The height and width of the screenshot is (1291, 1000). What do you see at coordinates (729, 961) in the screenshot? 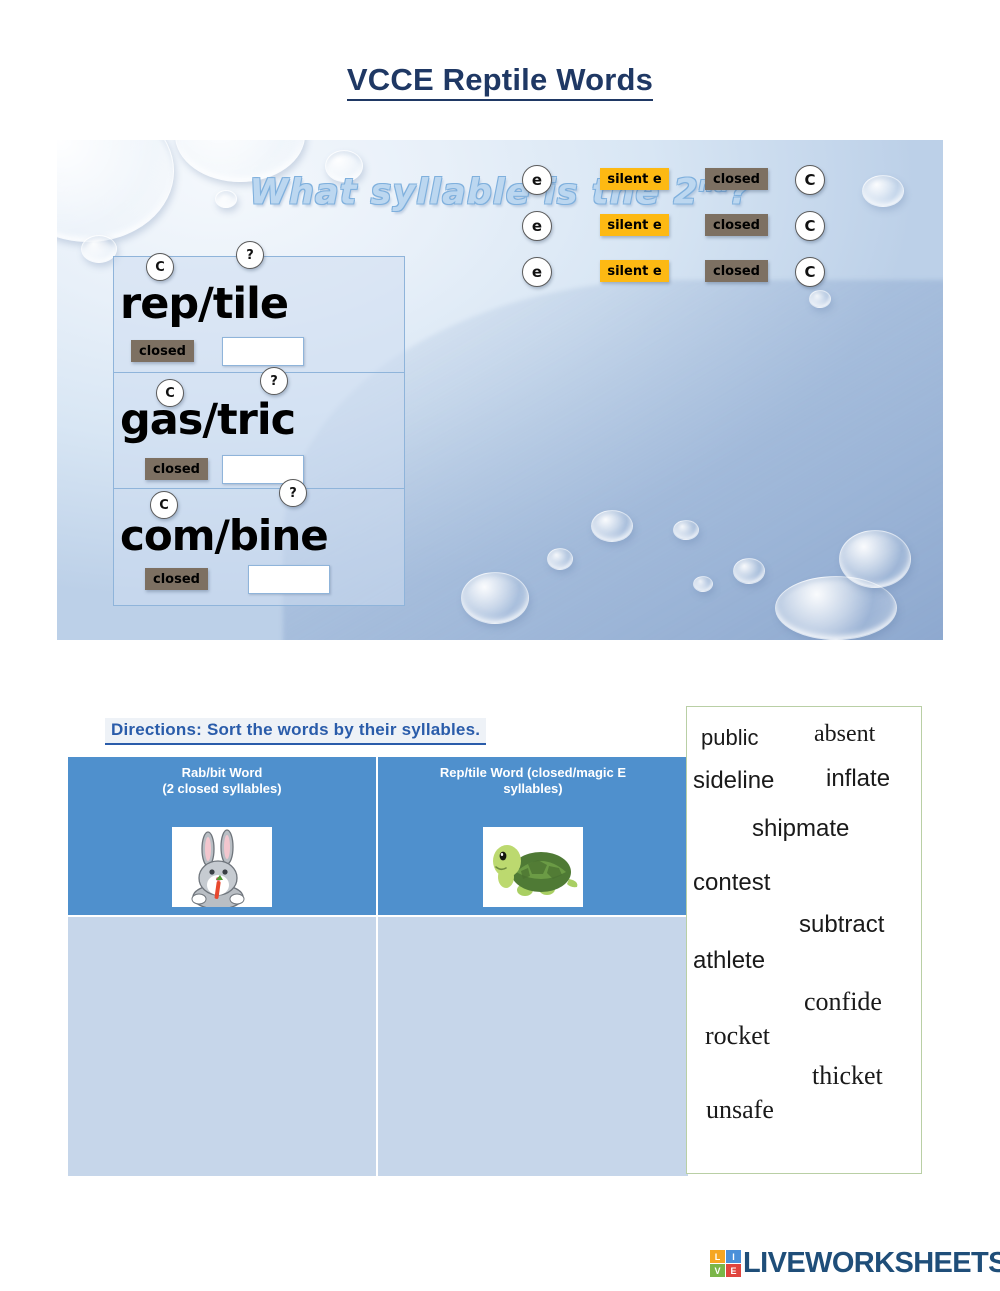
I see `word-bank-item: athlete` at bounding box center [729, 961].